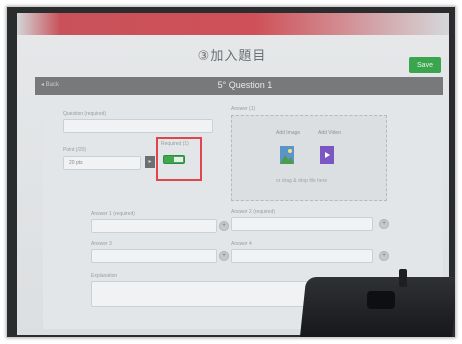  What do you see at coordinates (232, 55) in the screenshot?
I see `page-heading: ③加入題目` at bounding box center [232, 55].